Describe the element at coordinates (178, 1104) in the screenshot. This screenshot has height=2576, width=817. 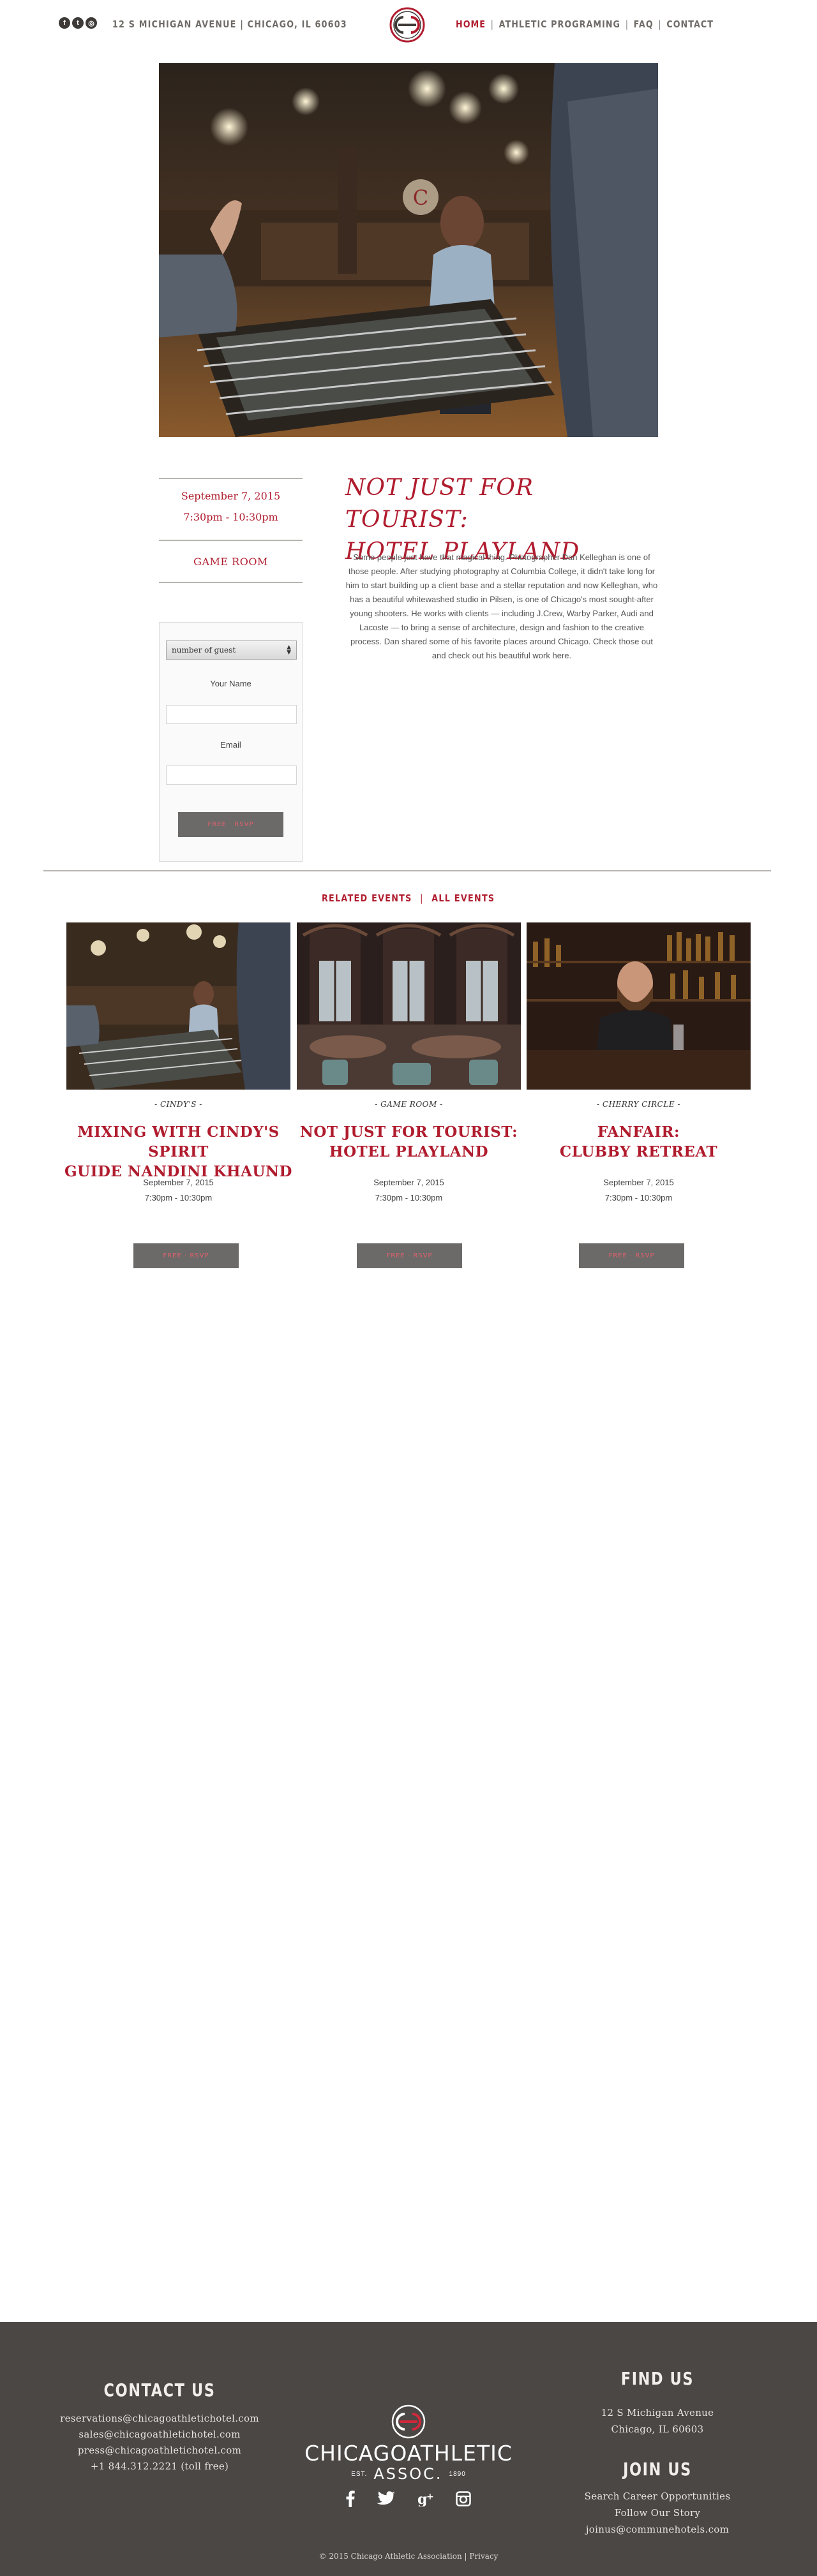
I see `card-venue: - CINDY'S -` at that location.